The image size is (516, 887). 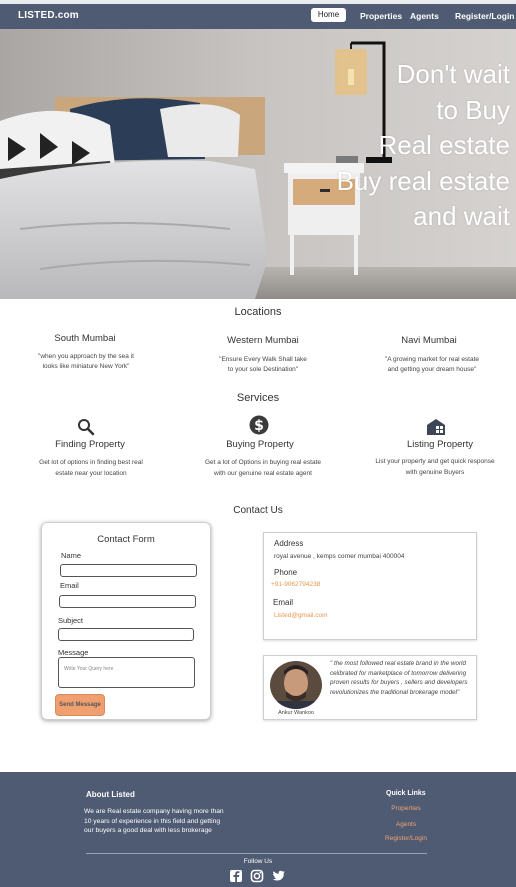 What do you see at coordinates (126, 539) in the screenshot?
I see `contact-form-title: Contact Form` at bounding box center [126, 539].